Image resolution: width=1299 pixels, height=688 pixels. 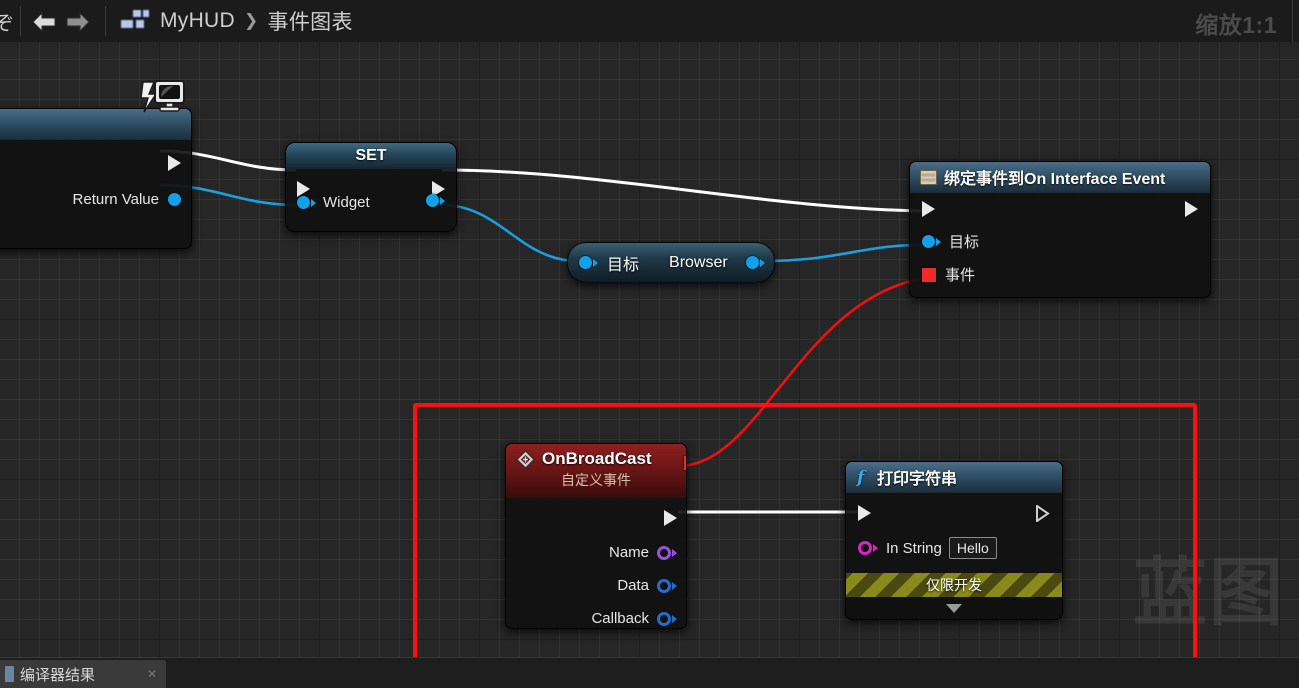 I want to click on delegate-out-pin, so click(x=685, y=463).